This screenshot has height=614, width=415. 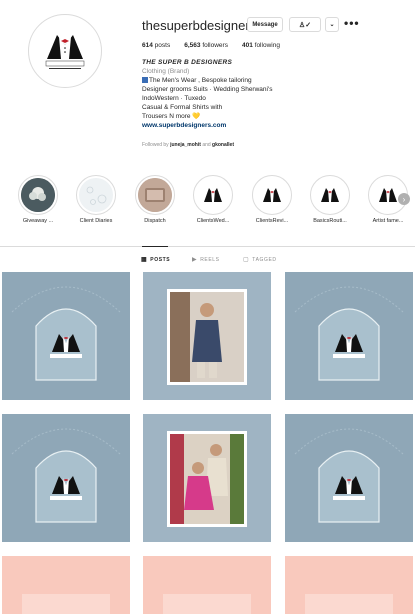 I want to click on photo-couple, so click(x=207, y=479).